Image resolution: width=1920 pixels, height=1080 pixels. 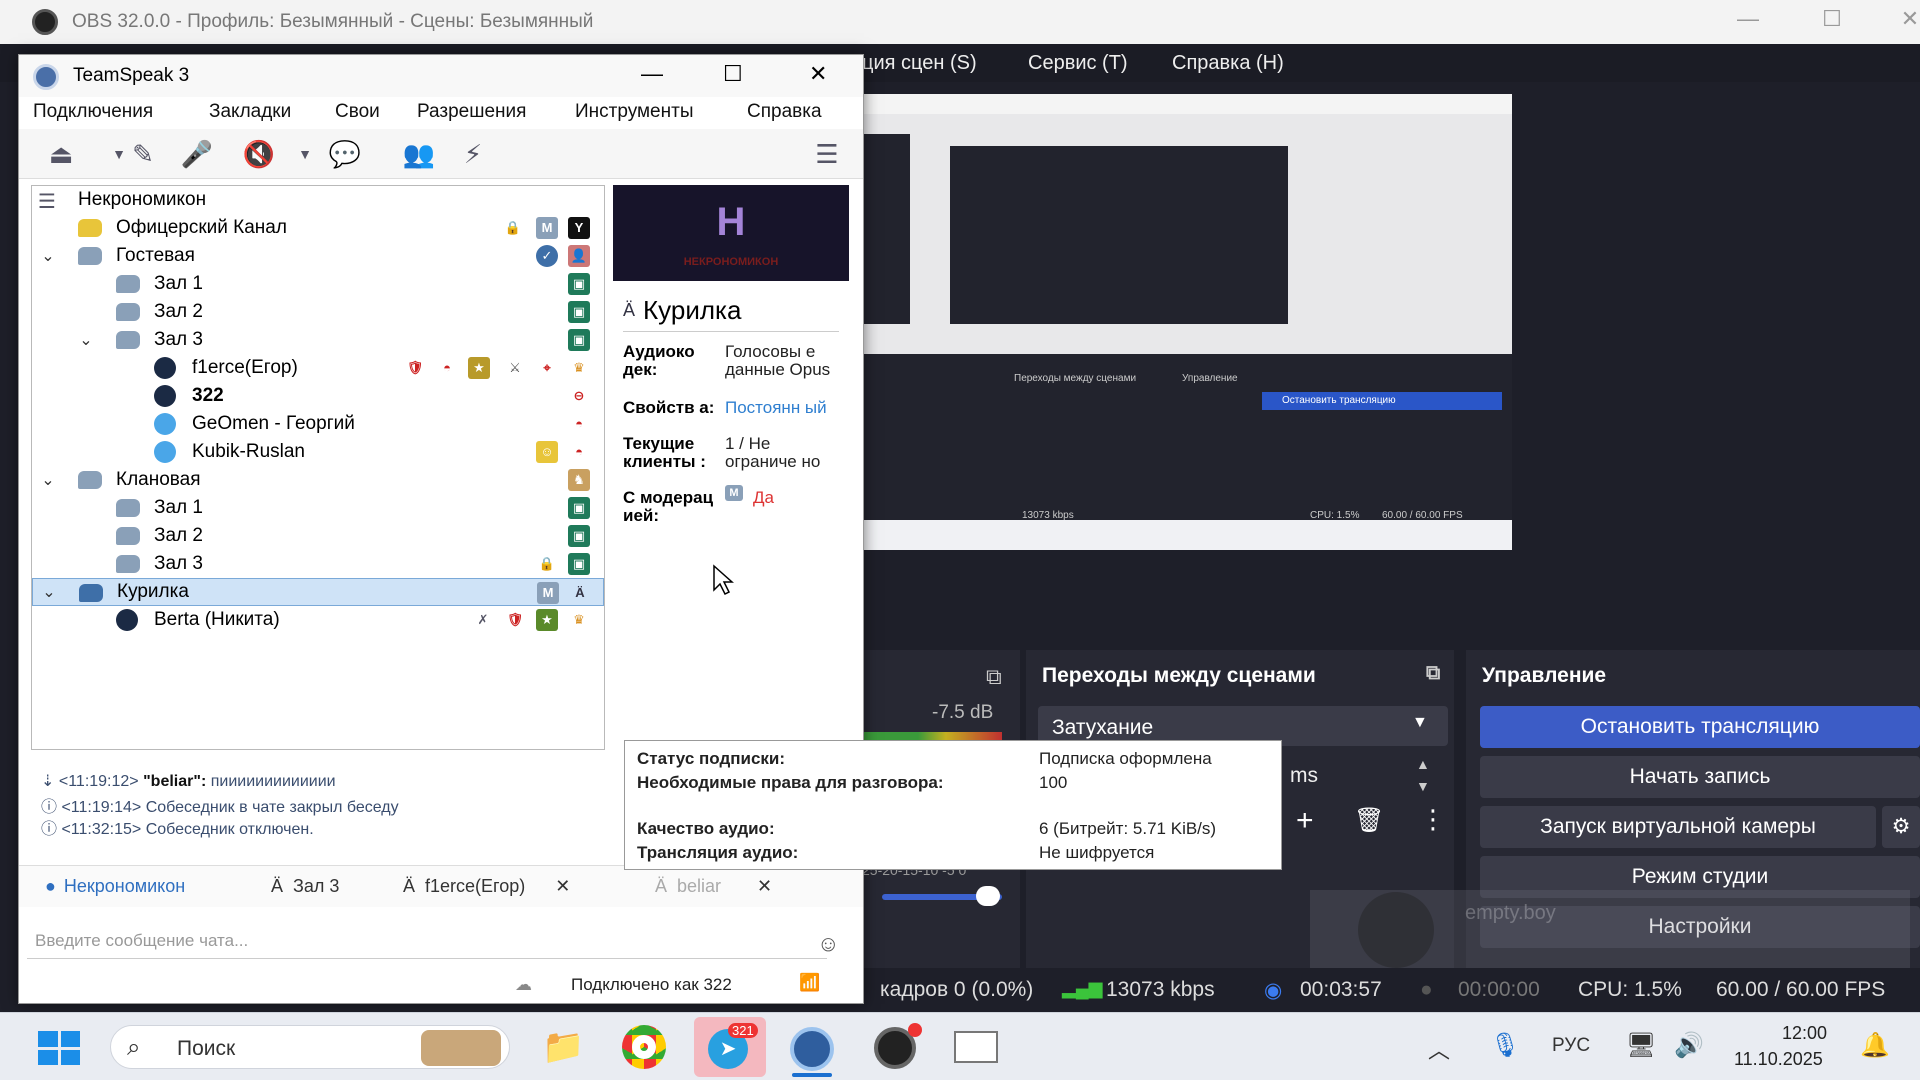 What do you see at coordinates (1433, 673) in the screenshot?
I see `transitions-undock-icon: ⧉` at bounding box center [1433, 673].